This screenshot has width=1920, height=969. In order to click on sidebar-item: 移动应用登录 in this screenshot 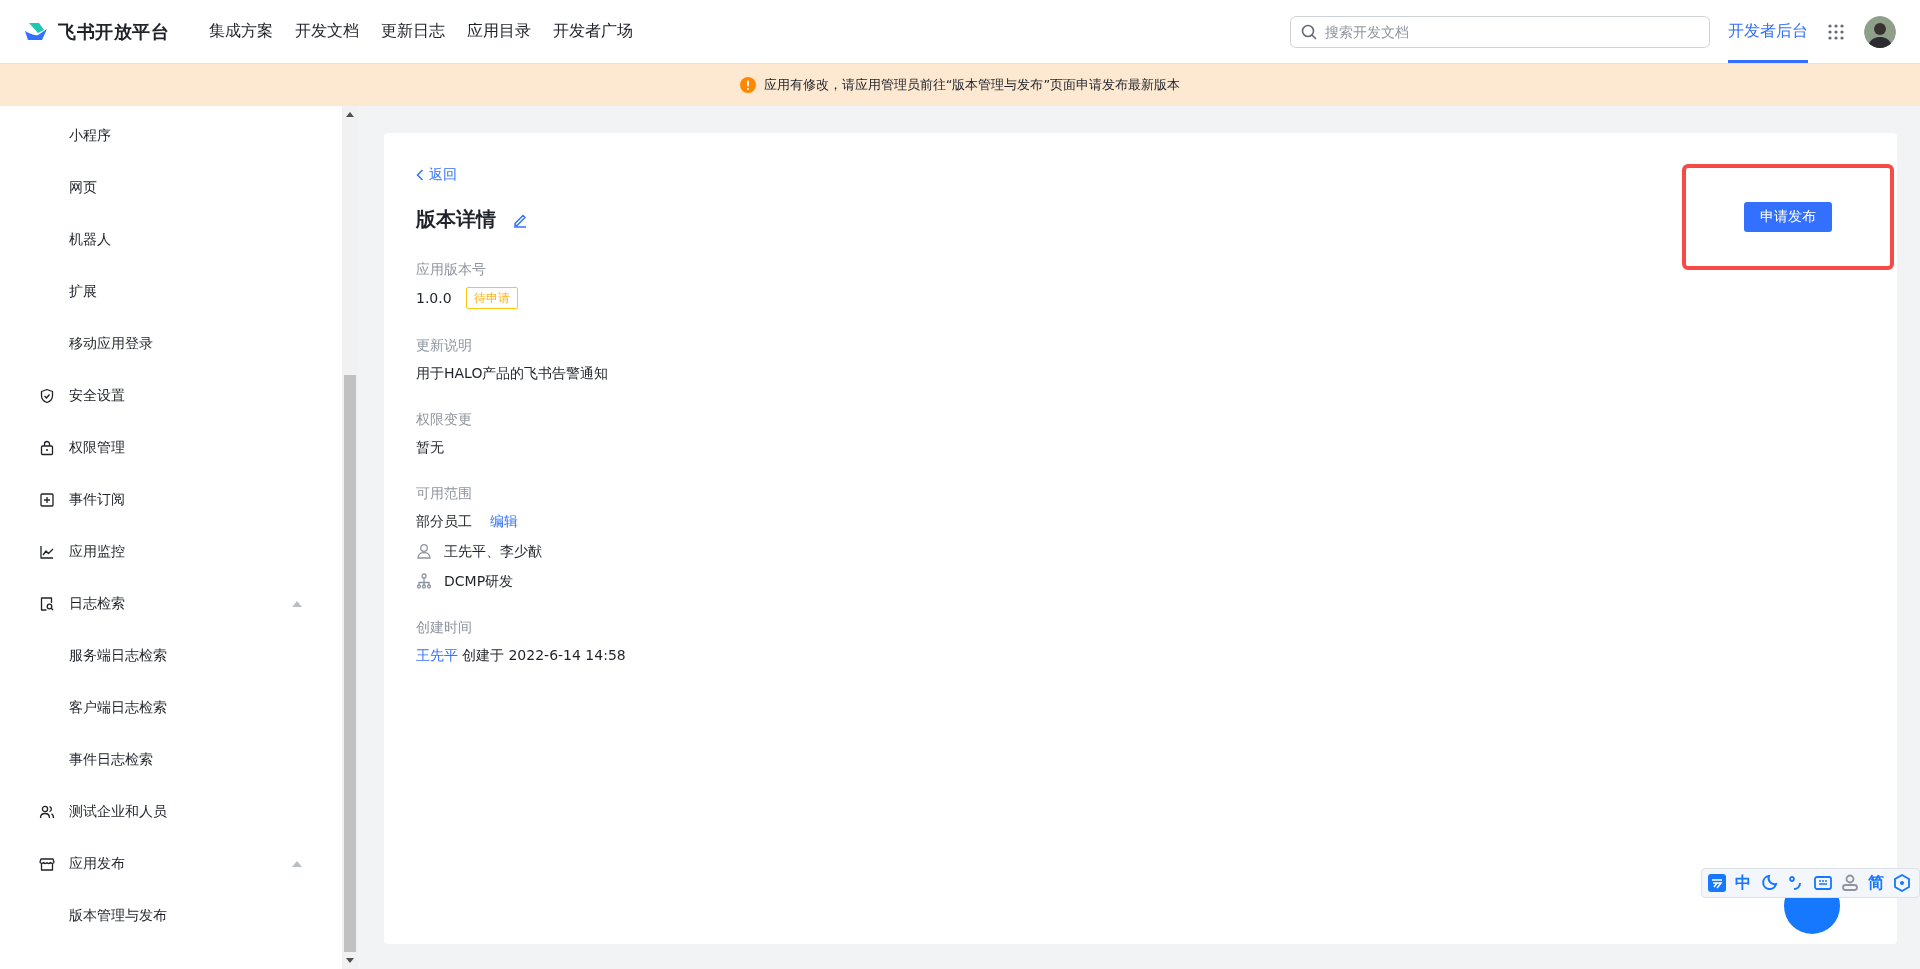, I will do `click(171, 344)`.